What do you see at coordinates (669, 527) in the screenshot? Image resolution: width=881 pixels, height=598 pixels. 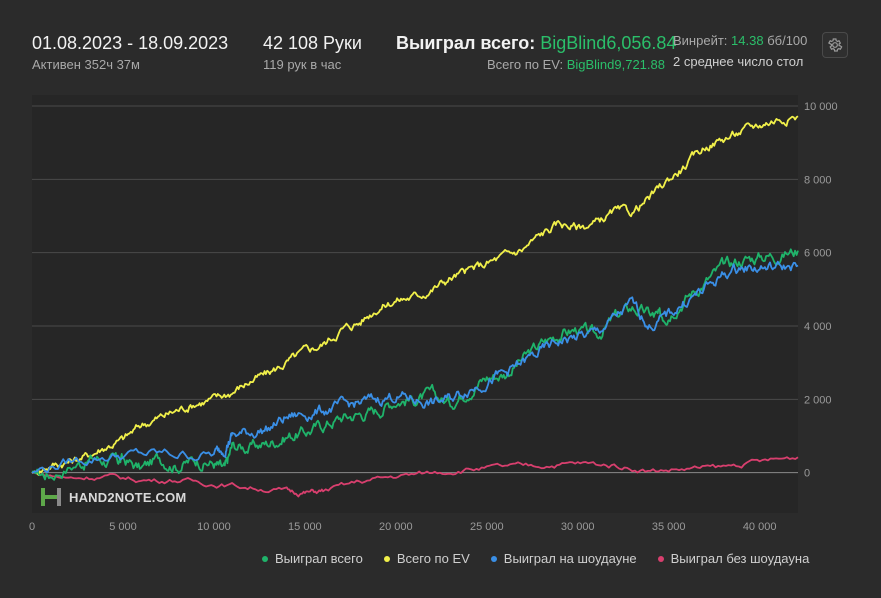 I see `x-tick-label: 35 000` at bounding box center [669, 527].